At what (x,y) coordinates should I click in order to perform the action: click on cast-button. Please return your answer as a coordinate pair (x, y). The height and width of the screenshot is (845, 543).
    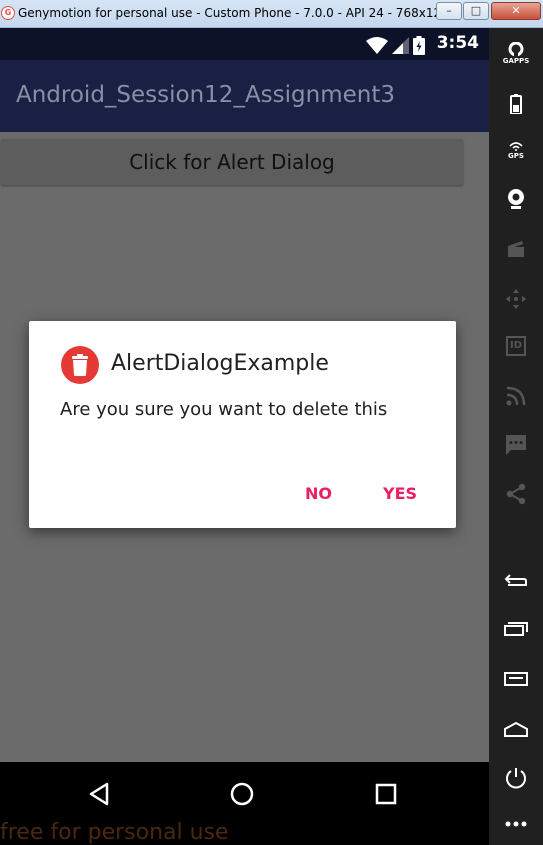
    Looking at the image, I should click on (516, 396).